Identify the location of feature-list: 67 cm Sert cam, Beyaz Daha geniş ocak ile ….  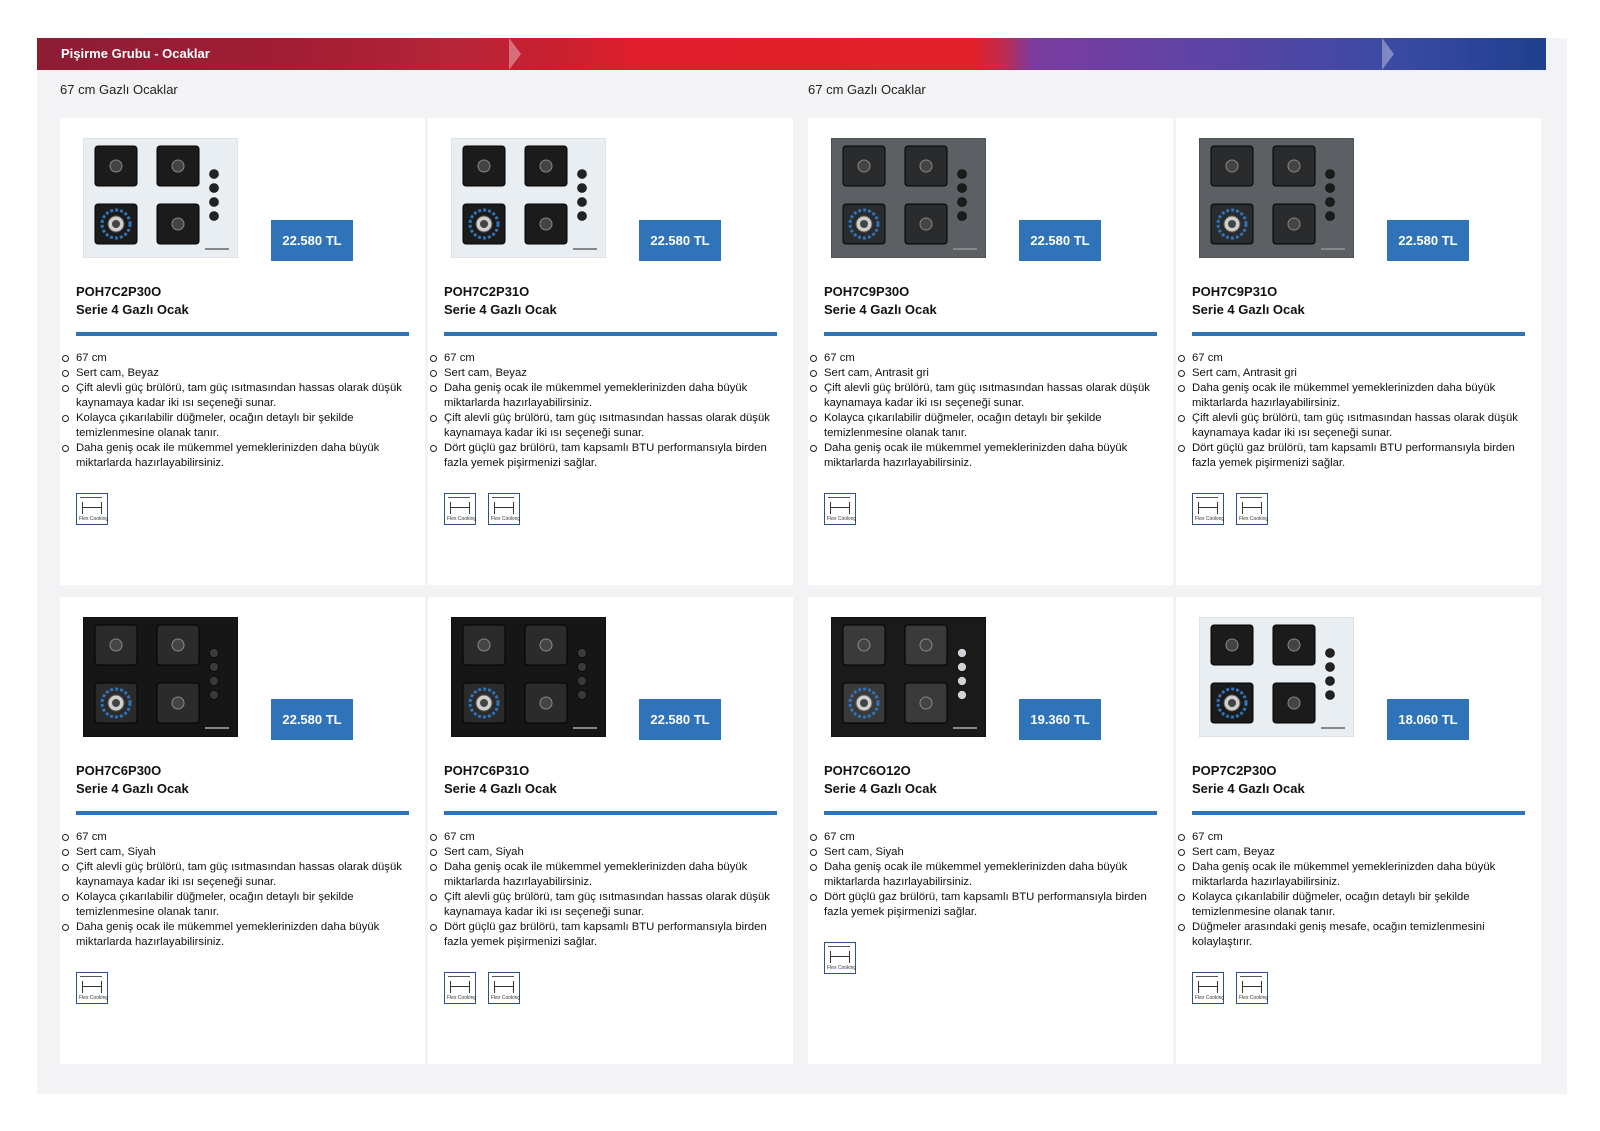
(1355, 890).